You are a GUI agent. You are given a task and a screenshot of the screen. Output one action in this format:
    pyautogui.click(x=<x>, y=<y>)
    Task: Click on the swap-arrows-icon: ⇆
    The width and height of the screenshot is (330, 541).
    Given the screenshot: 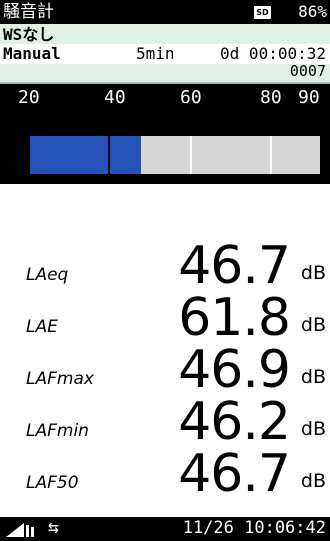 What is the action you would take?
    pyautogui.click(x=53, y=527)
    